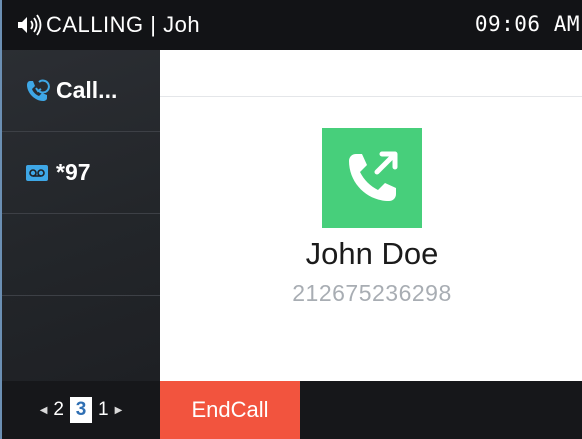 The width and height of the screenshot is (582, 439). What do you see at coordinates (58, 410) in the screenshot?
I see `page-number: 2` at bounding box center [58, 410].